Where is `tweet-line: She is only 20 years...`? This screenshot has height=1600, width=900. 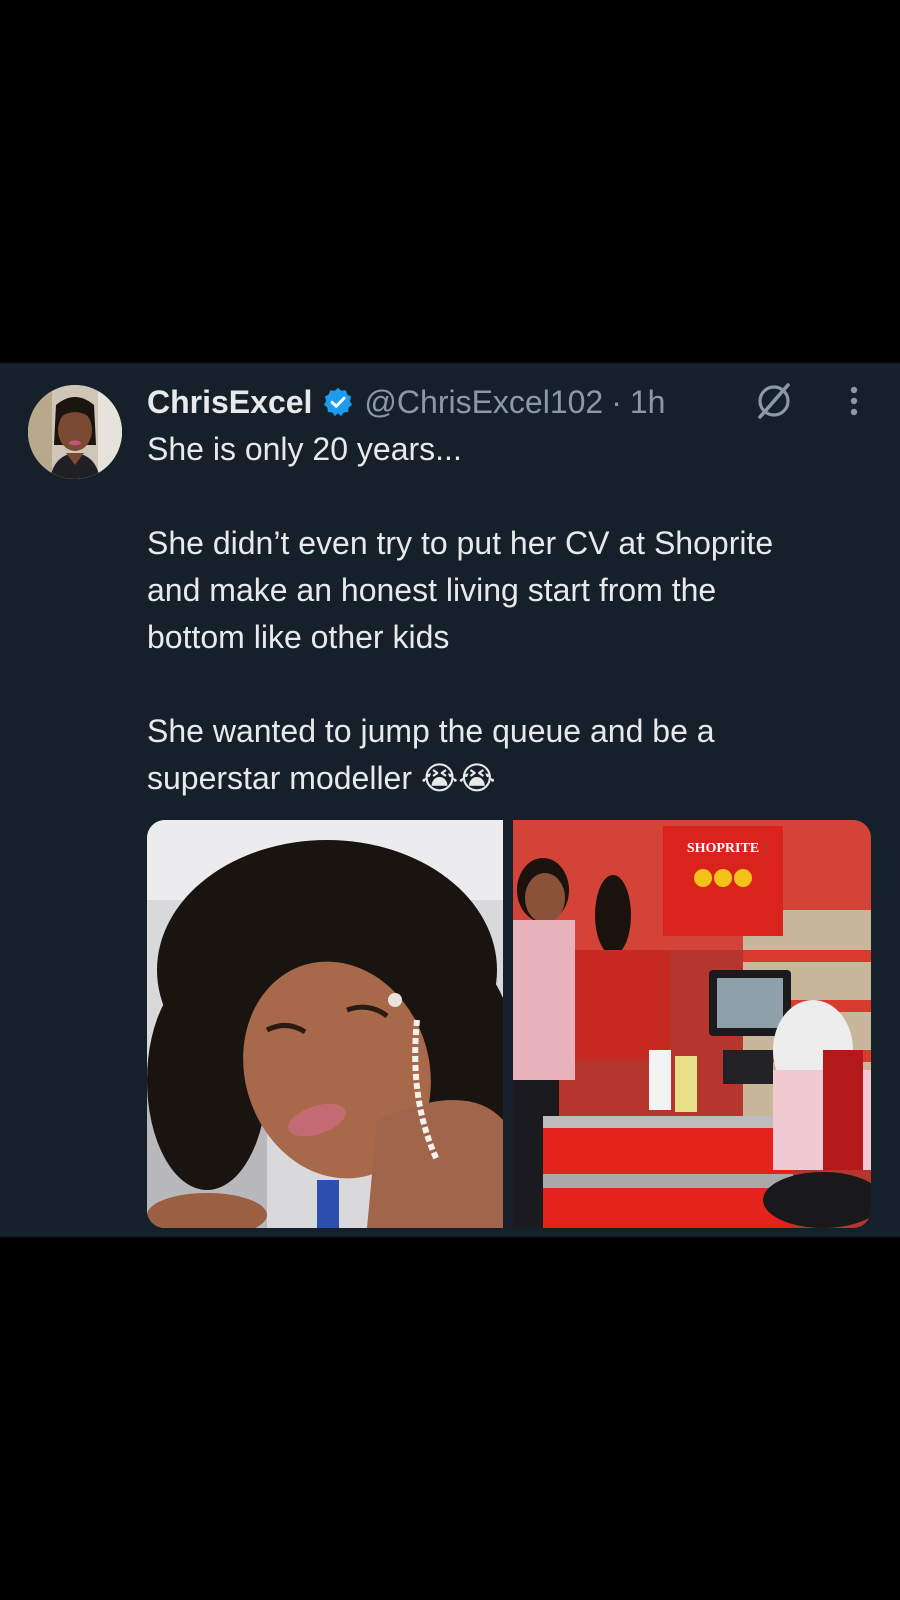
tweet-line: She is only 20 years... is located at coordinates (304, 449).